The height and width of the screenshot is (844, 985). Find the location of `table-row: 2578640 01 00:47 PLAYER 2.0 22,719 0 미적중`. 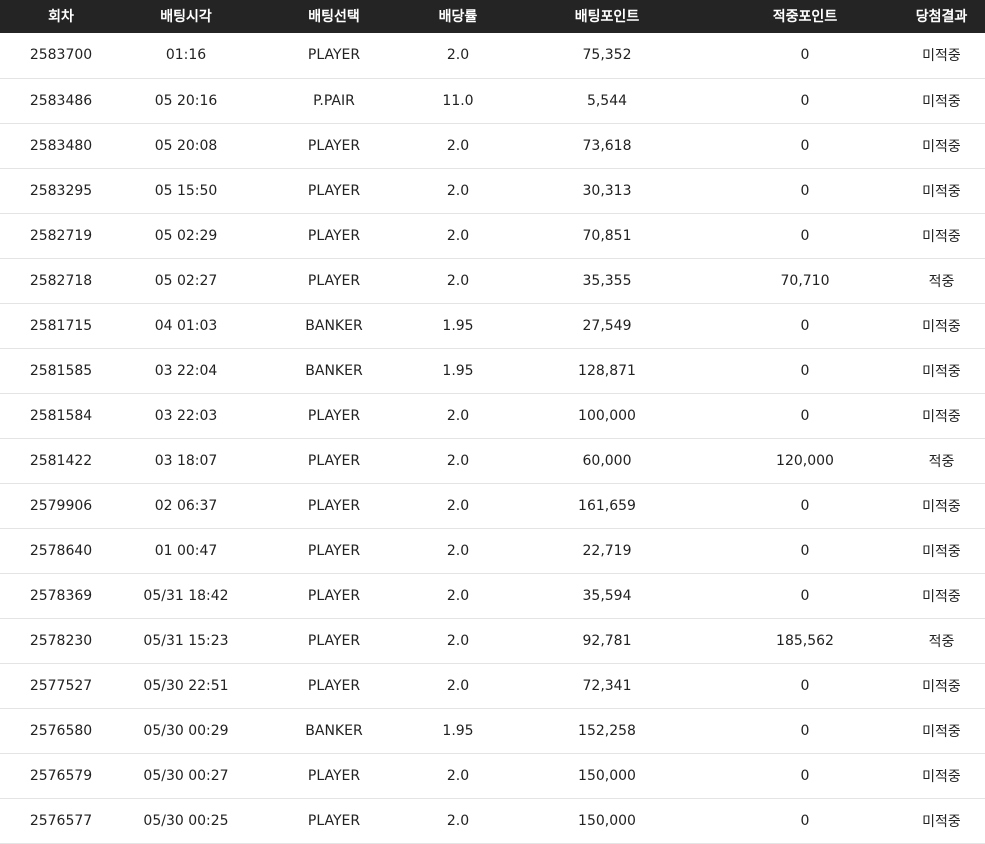

table-row: 2578640 01 00:47 PLAYER 2.0 22,719 0 미적중 is located at coordinates (492, 551).